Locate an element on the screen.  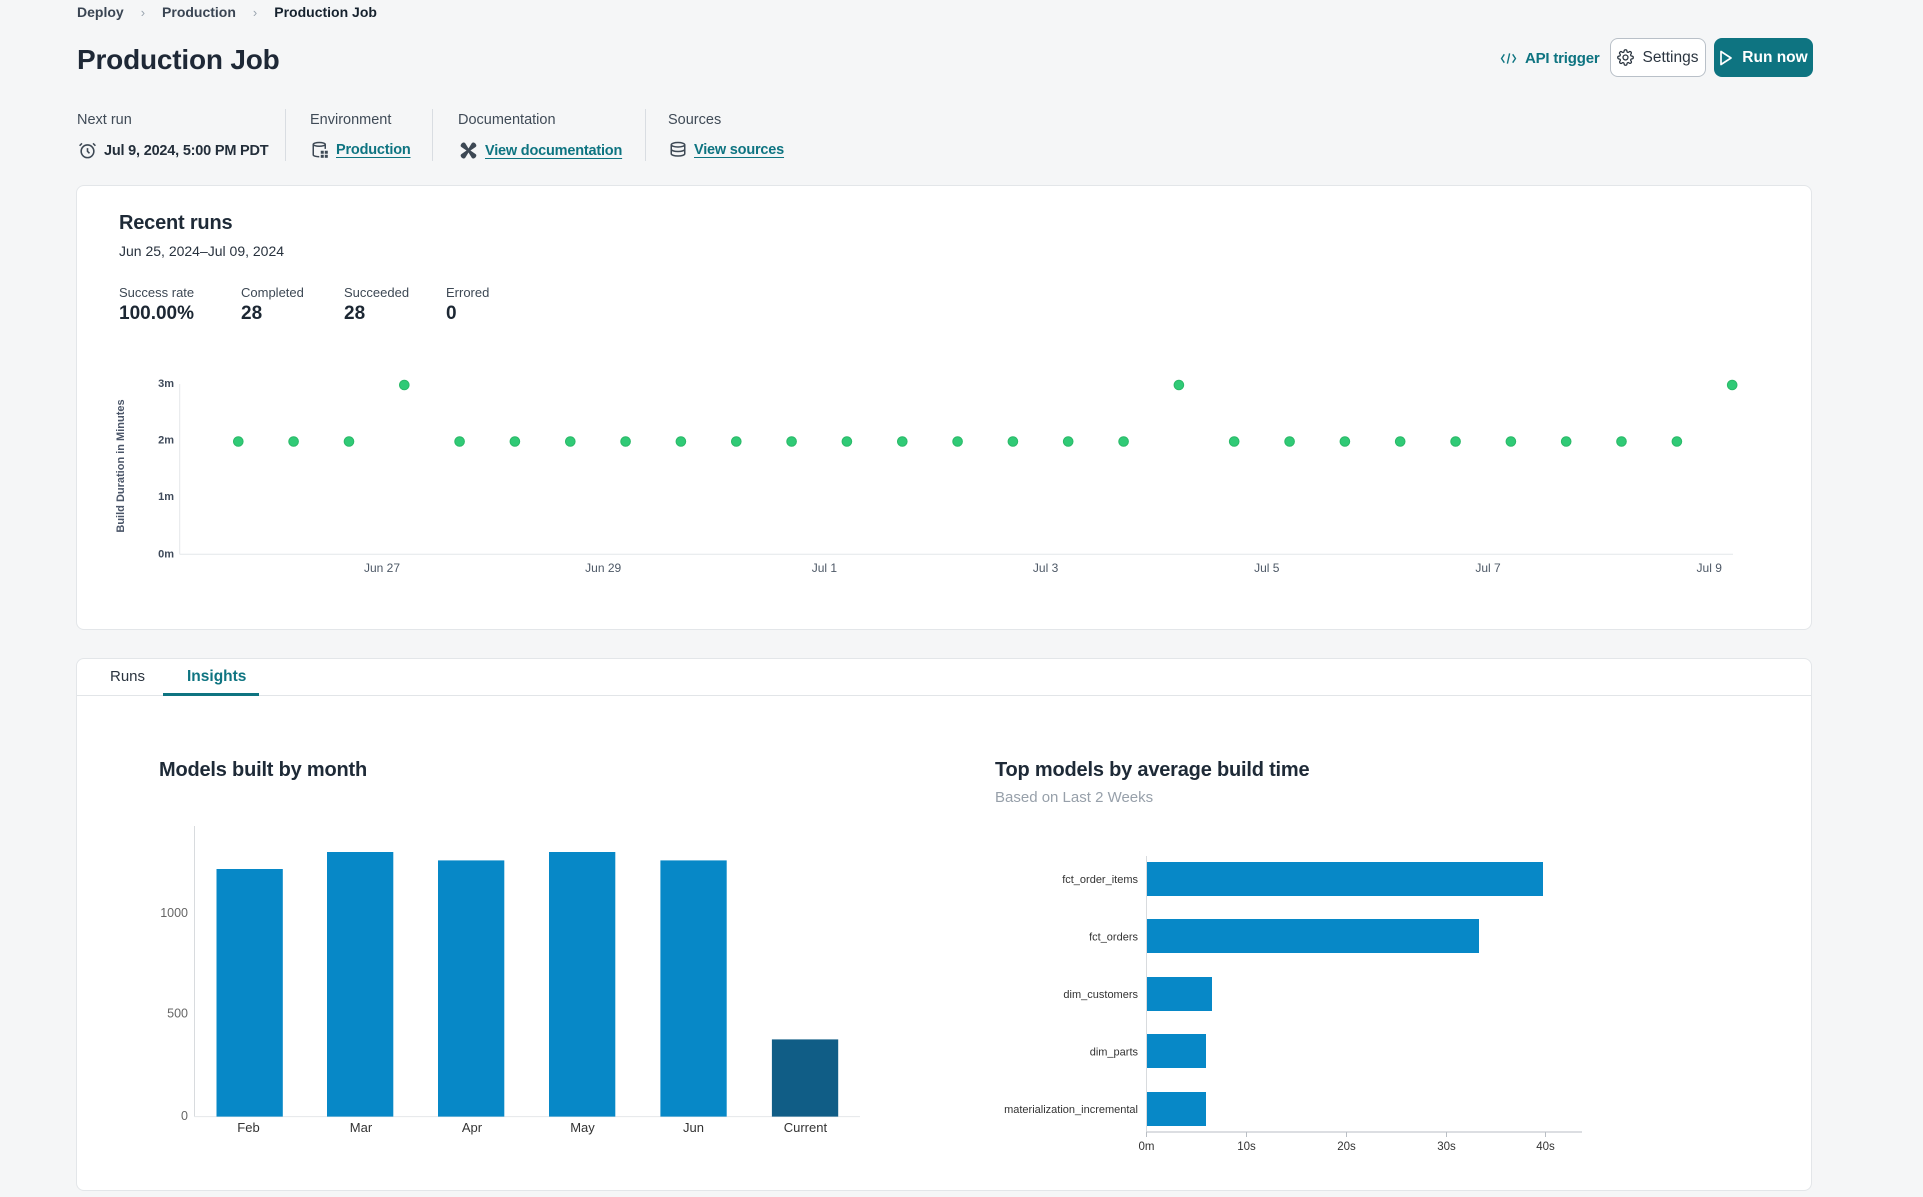
svg-text: Jun 27 is located at coordinates (382, 568).